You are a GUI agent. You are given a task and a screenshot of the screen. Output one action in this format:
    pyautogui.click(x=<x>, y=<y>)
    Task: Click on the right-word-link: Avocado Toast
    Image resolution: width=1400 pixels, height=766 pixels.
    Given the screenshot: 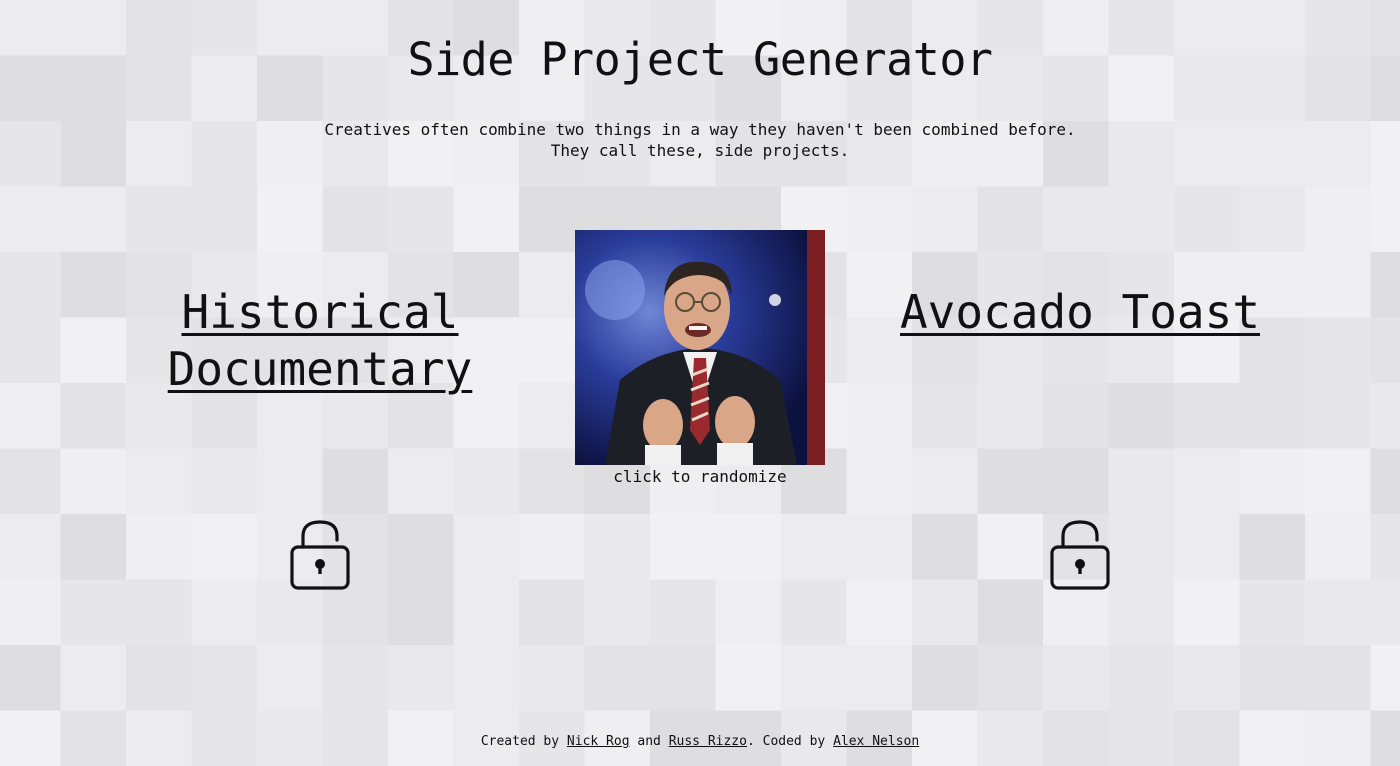 What is the action you would take?
    pyautogui.click(x=1080, y=312)
    